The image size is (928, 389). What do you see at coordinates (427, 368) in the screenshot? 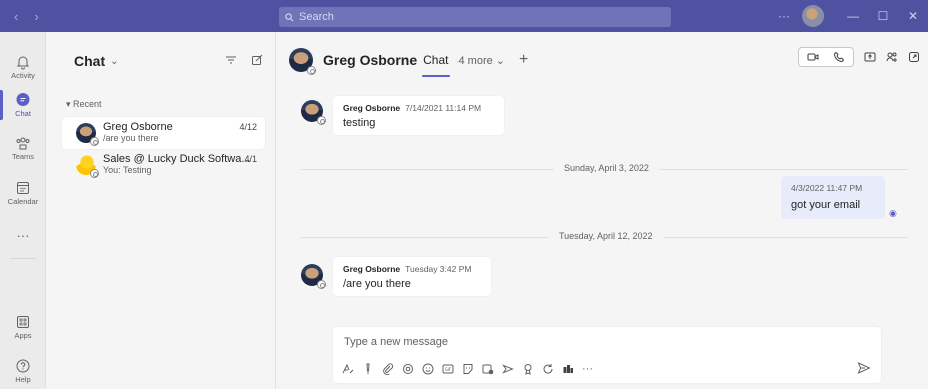
I see `emoji-icon` at bounding box center [427, 368].